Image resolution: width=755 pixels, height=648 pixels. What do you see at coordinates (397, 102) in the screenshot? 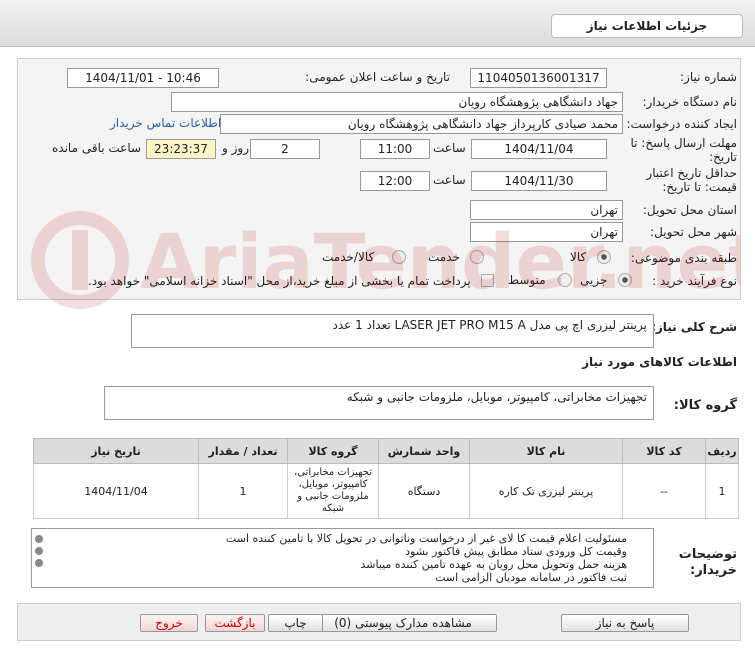
I see `buyer-field: جهاد دانشگاهی پژوهشگاه رویان` at bounding box center [397, 102].